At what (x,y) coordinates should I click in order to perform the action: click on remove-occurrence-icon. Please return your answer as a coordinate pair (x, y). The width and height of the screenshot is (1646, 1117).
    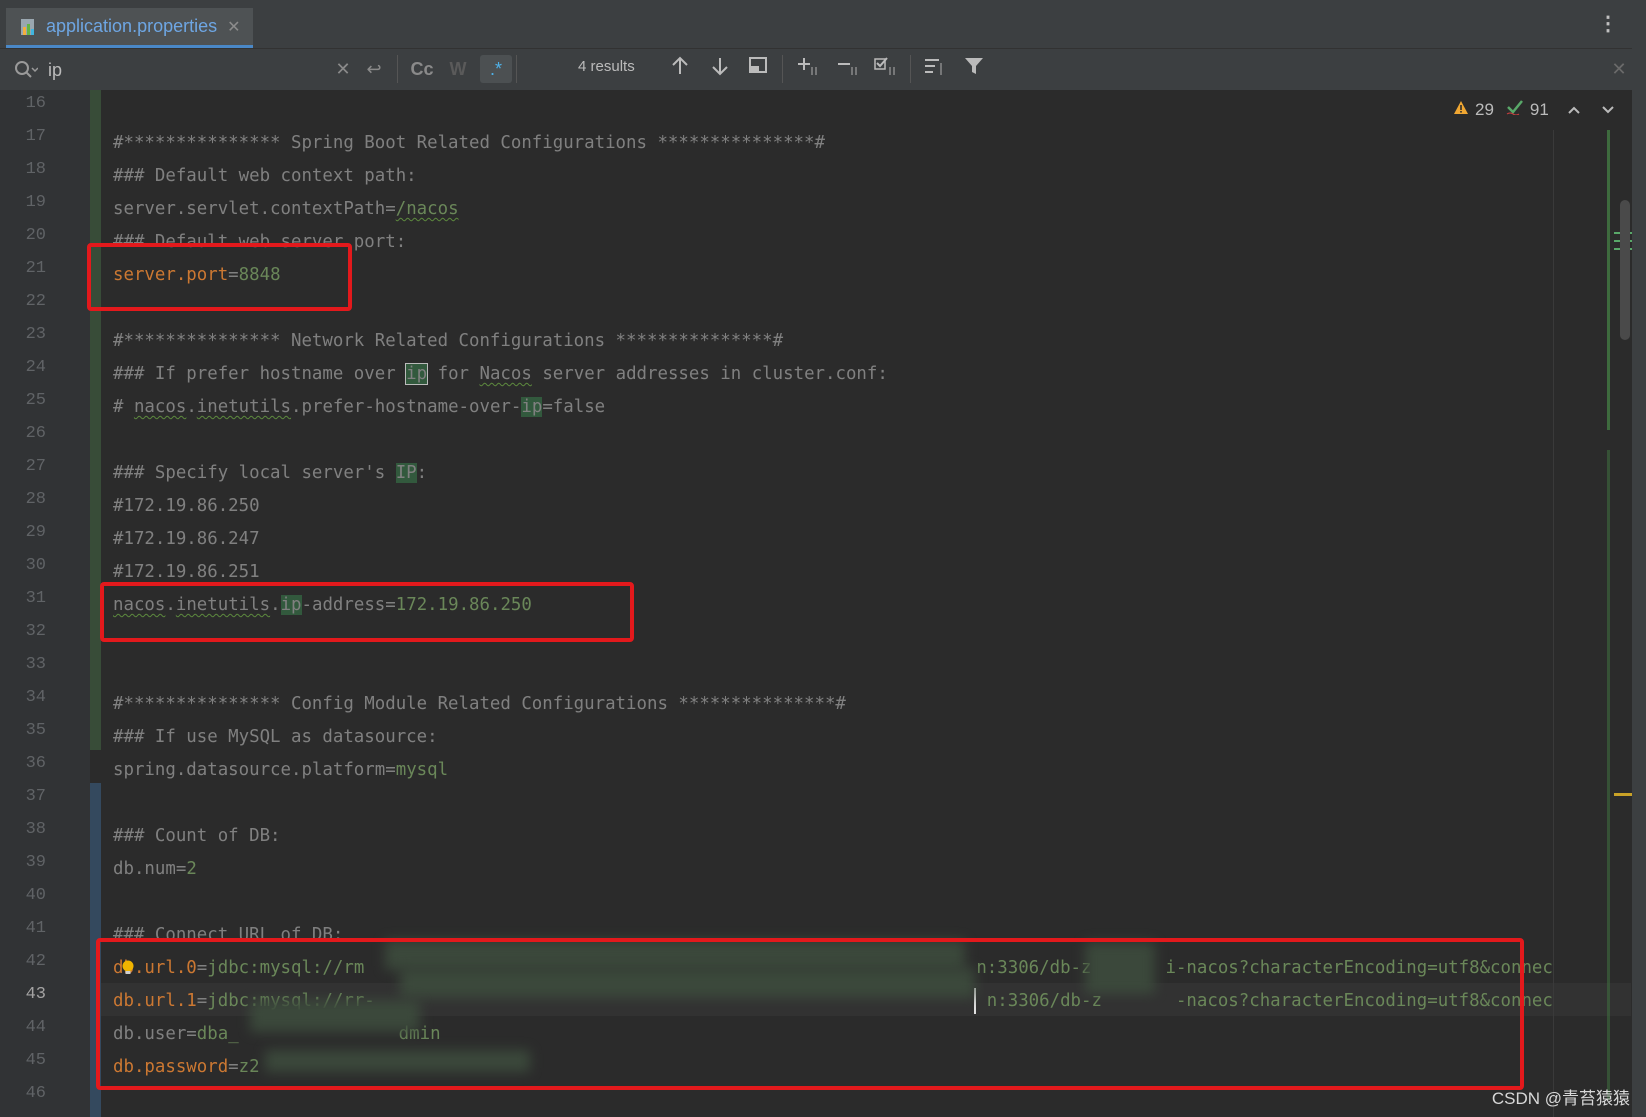
    Looking at the image, I should click on (848, 69).